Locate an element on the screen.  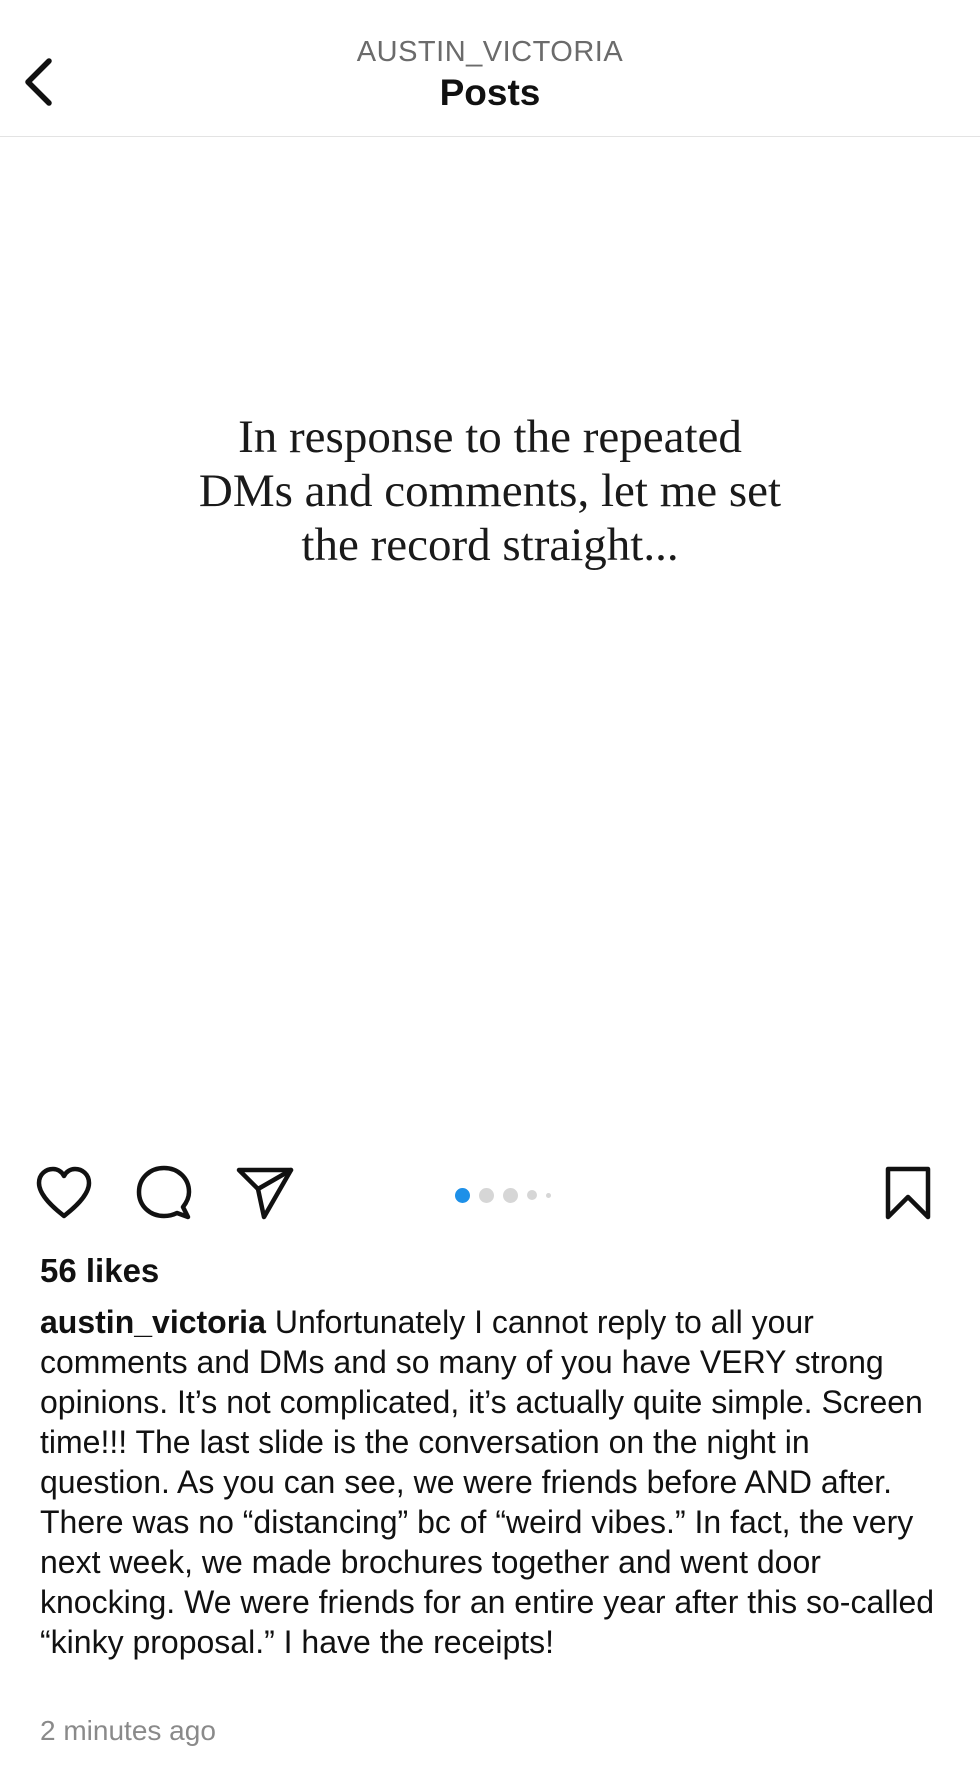
like-button is located at coordinates (64, 1193).